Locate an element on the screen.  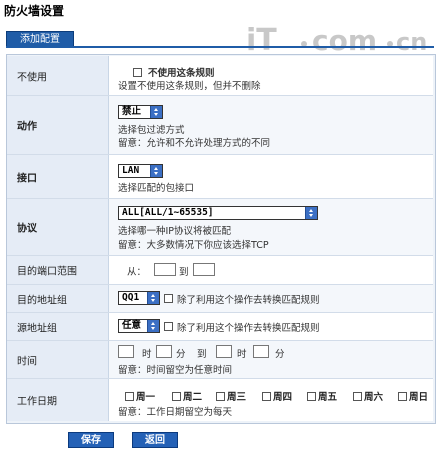
day-label: 周二 is located at coordinates (193, 397).